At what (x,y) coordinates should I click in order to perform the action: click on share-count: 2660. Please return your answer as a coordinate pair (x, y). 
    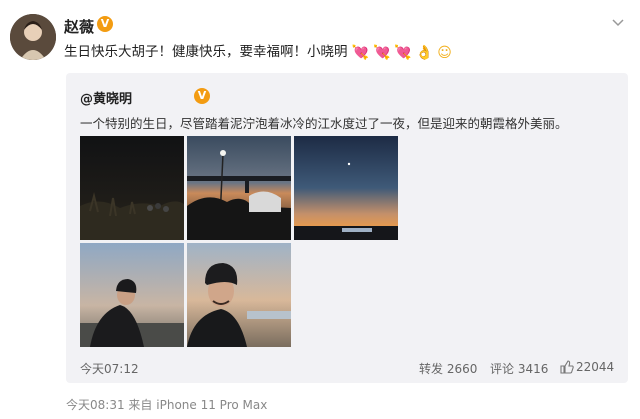
    Looking at the image, I should click on (462, 369).